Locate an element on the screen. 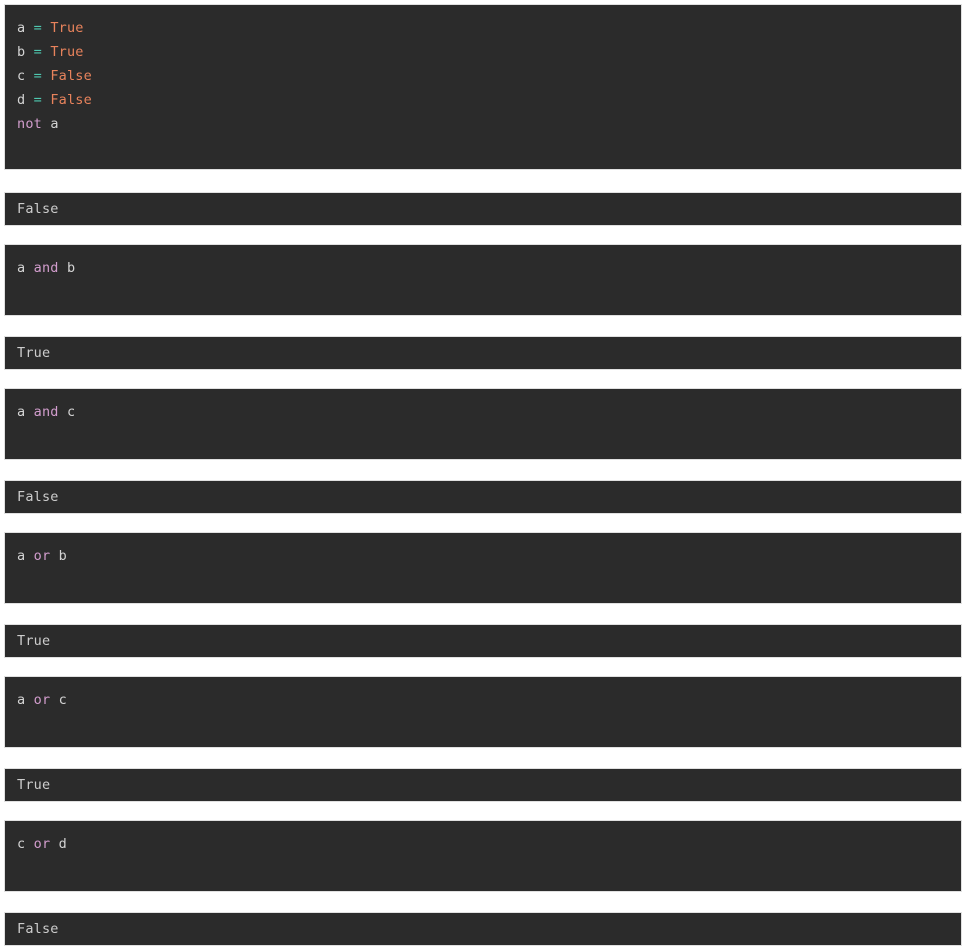 This screenshot has height=946, width=968. code-line: c = False is located at coordinates (483, 76).